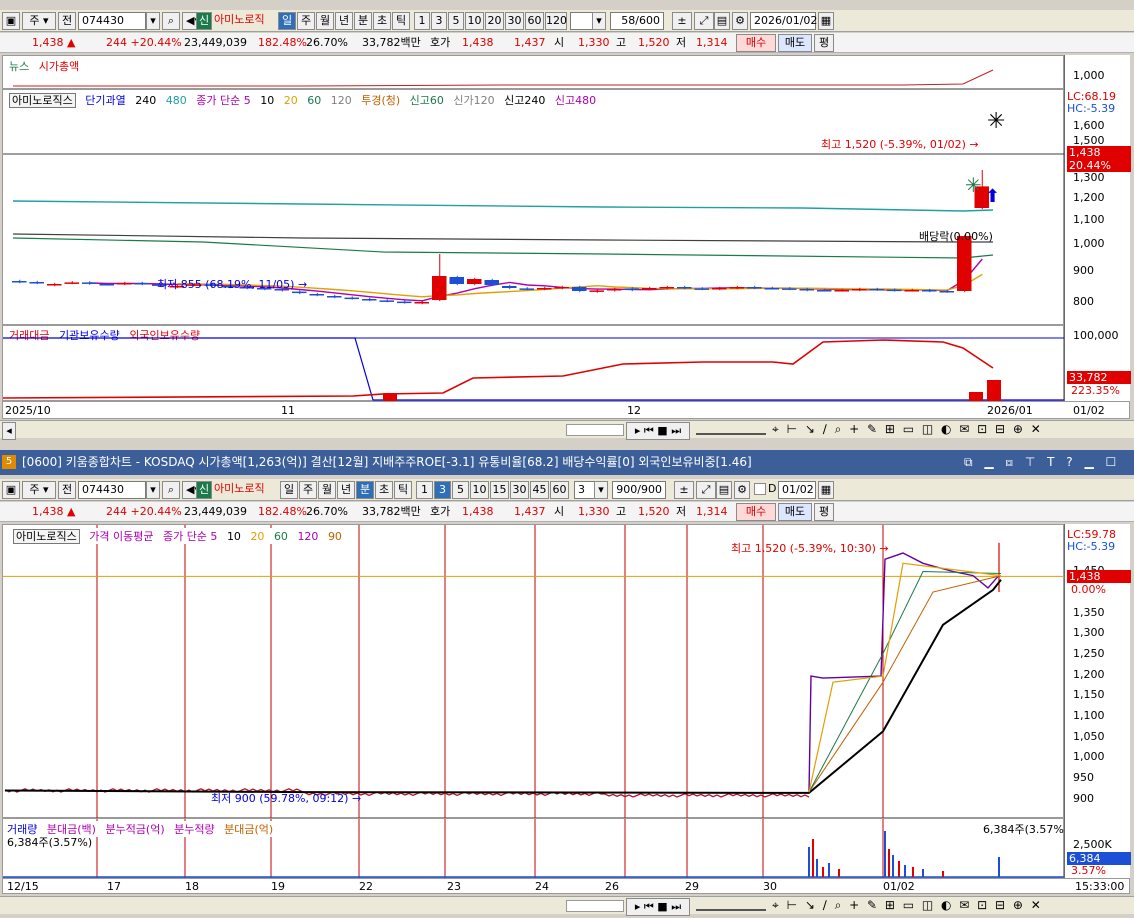  What do you see at coordinates (731, 906) in the screenshot?
I see `bottom-zoom-slider` at bounding box center [731, 906].